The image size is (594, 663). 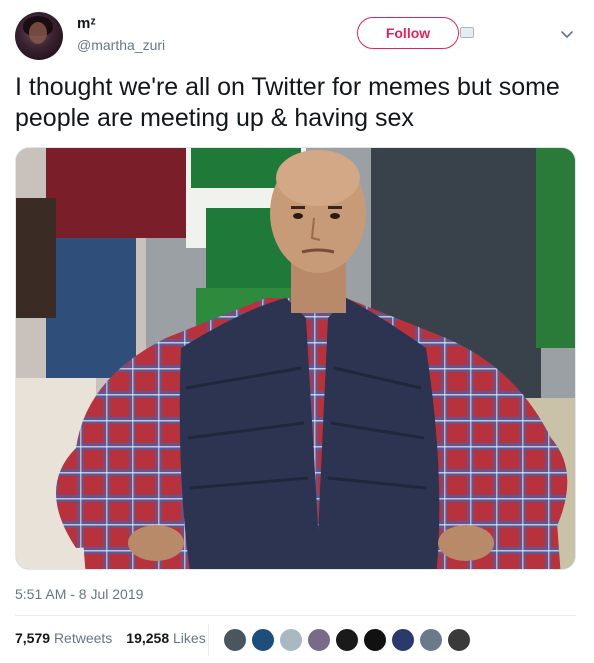 I want to click on bot-badge-icon, so click(x=467, y=32).